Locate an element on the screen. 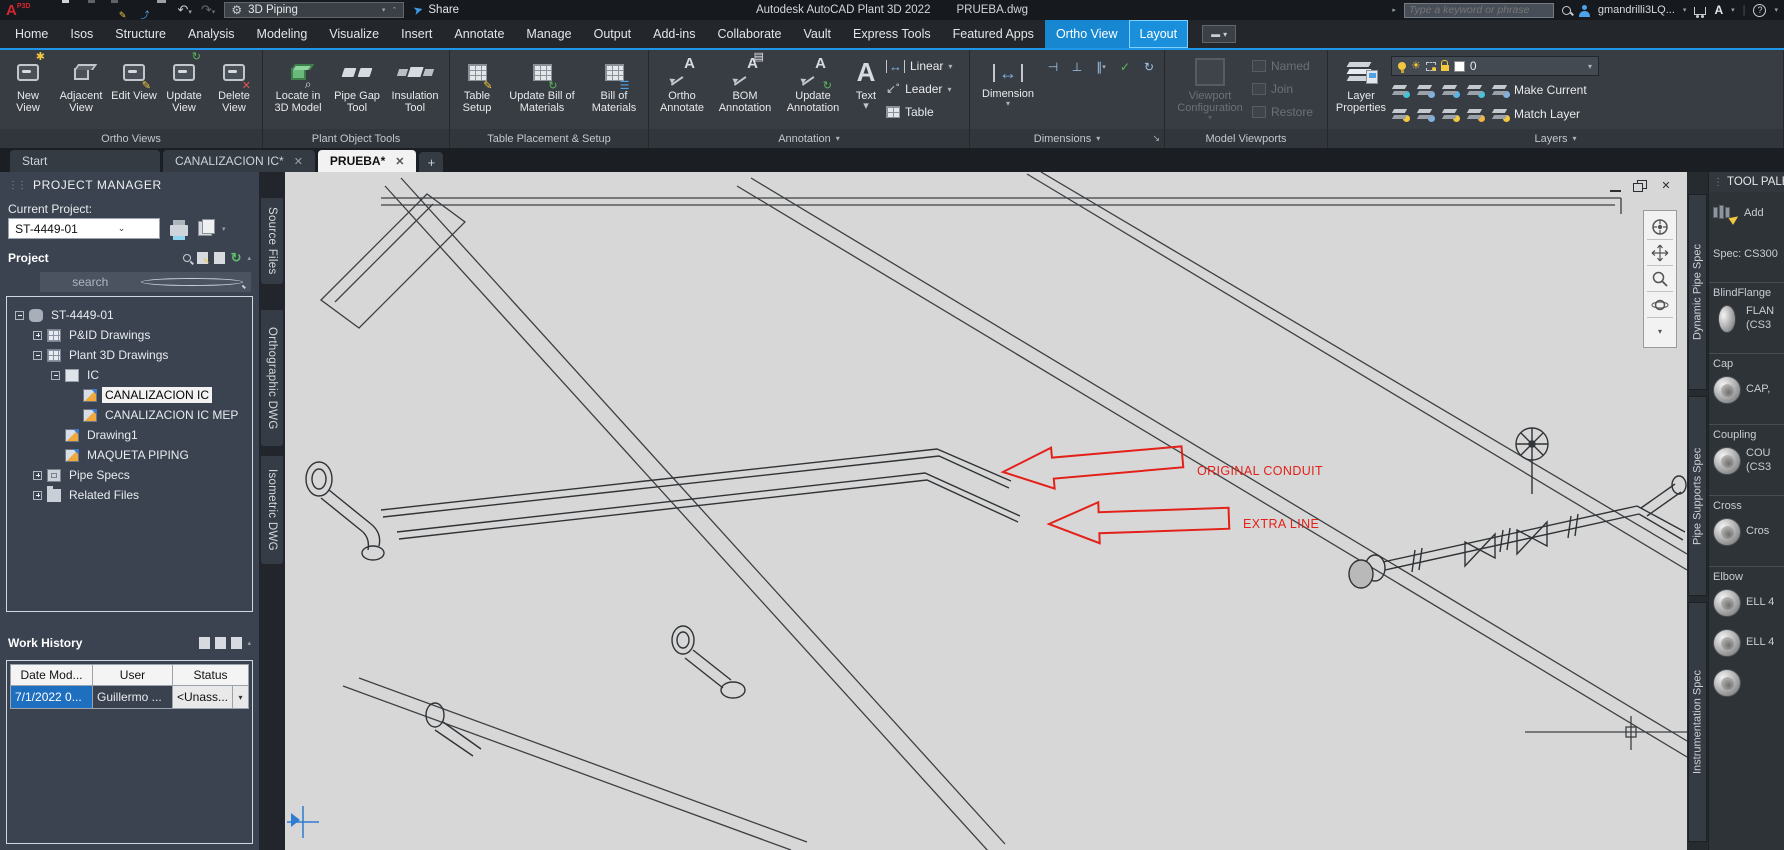 The height and width of the screenshot is (850, 1784). tab-structure: Structure is located at coordinates (140, 34).